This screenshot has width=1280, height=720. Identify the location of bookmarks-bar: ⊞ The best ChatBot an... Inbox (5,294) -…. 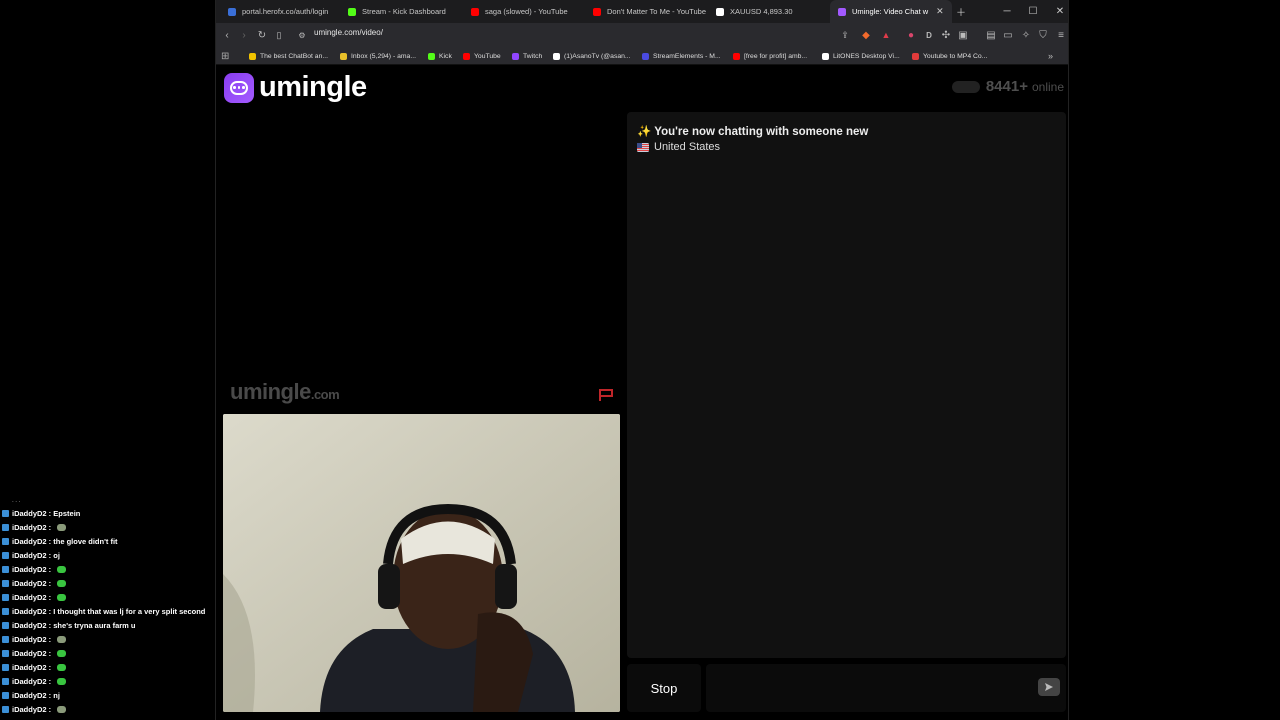
(642, 56).